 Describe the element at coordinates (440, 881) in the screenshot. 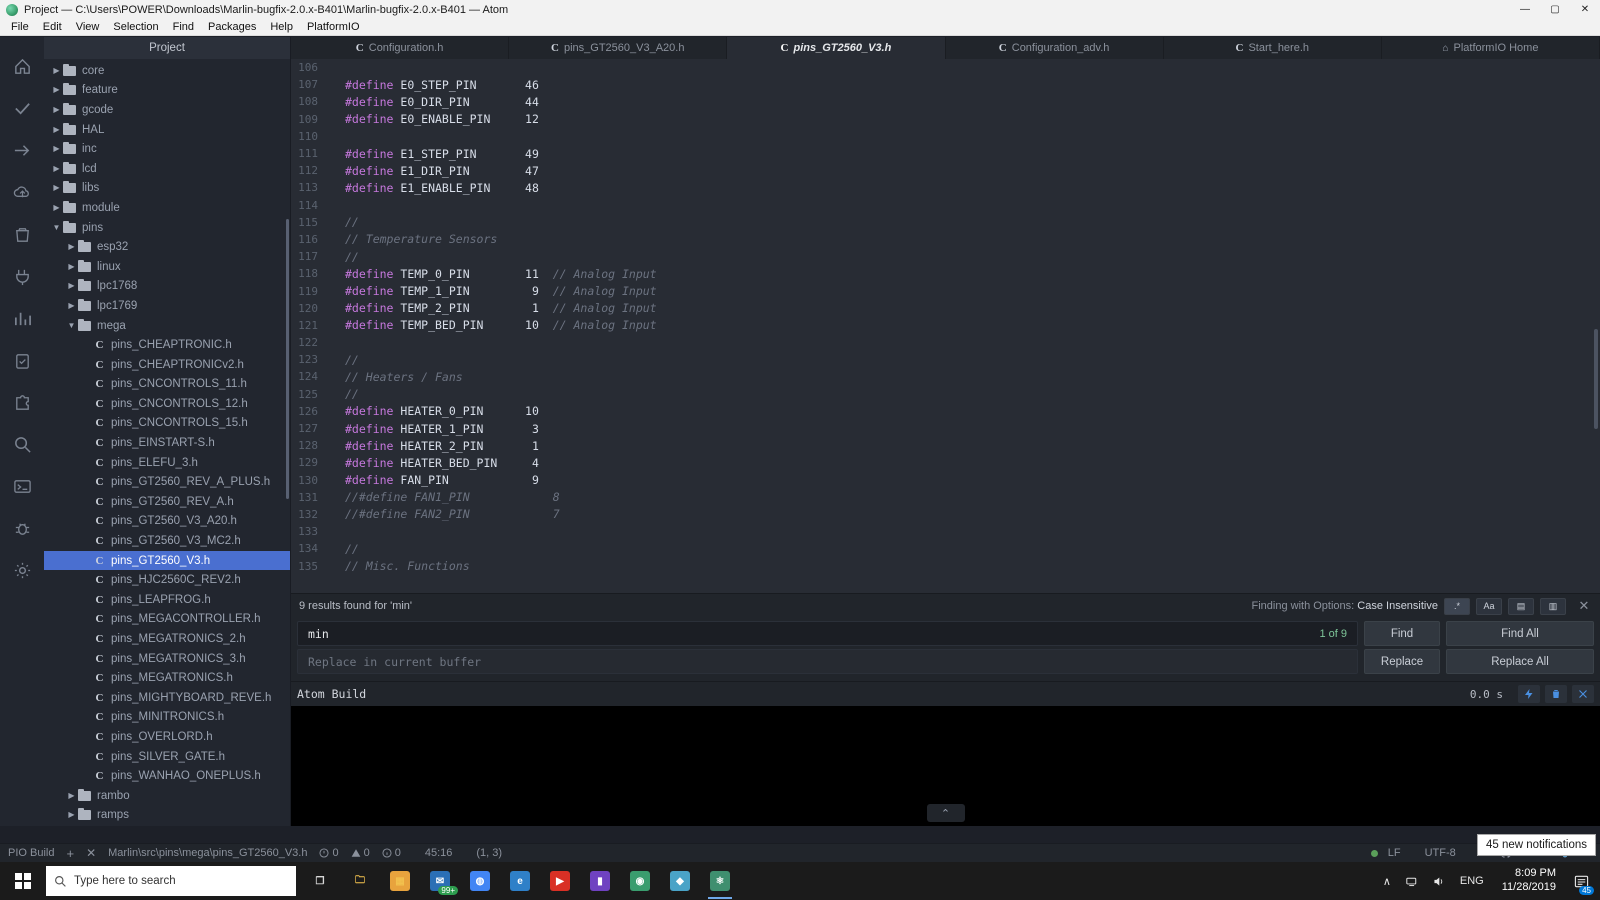

I see `mail-icon: ✉ 99+` at that location.